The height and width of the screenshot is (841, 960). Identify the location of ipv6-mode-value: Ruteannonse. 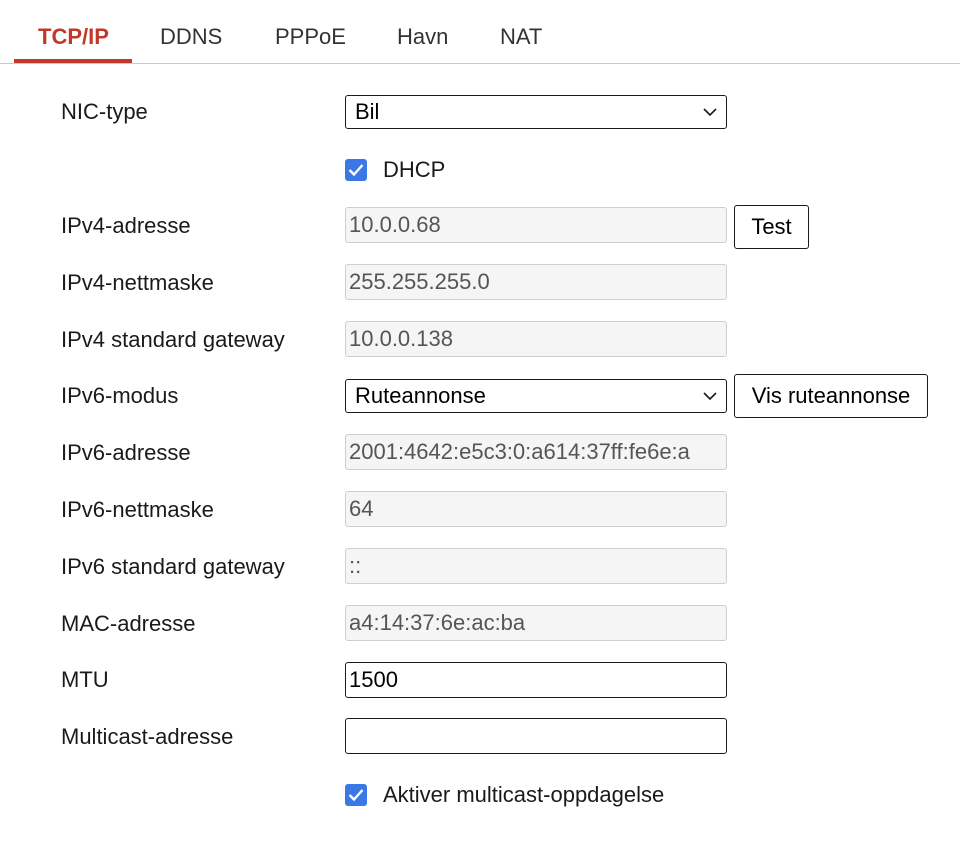
(420, 395).